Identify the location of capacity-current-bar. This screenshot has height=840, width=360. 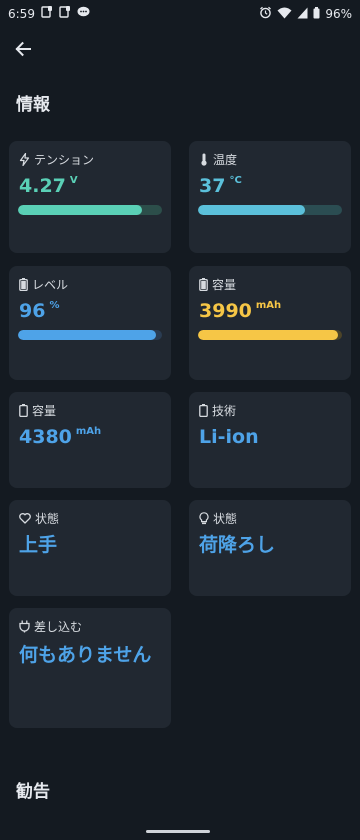
(270, 335).